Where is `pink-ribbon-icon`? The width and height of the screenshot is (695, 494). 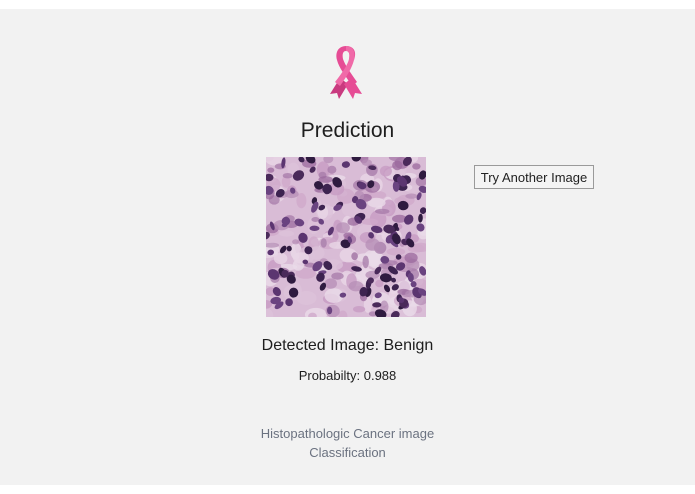 pink-ribbon-icon is located at coordinates (346, 72).